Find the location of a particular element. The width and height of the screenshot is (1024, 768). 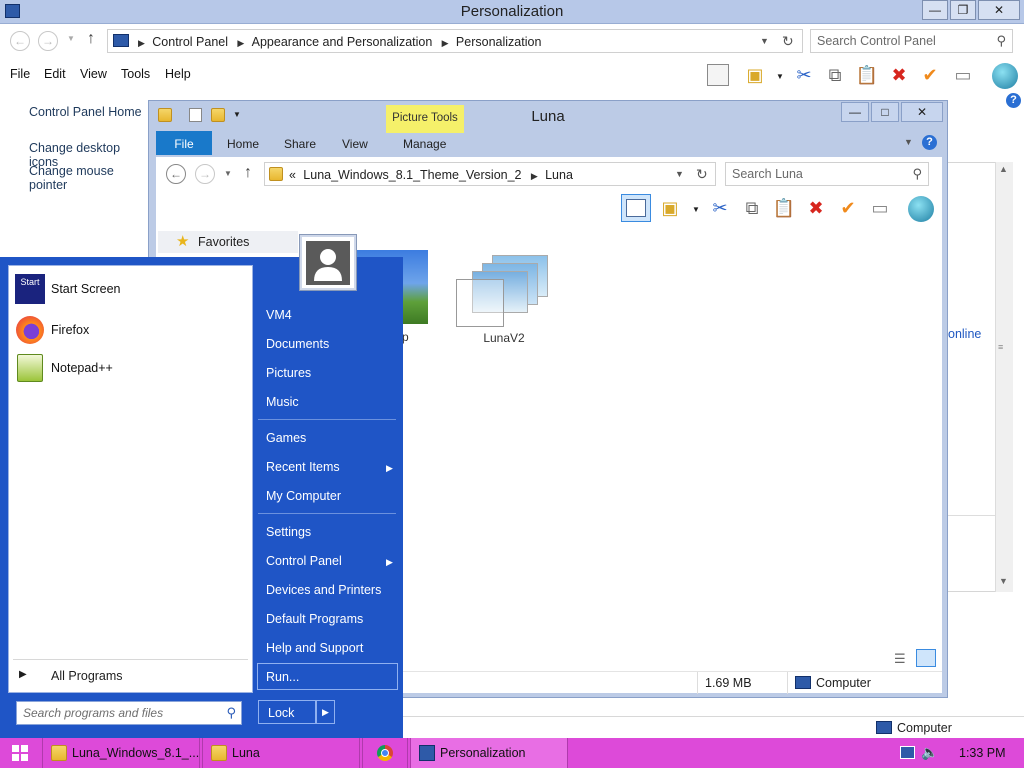

recent-dropdown-icon: ▼ is located at coordinates (71, 38).